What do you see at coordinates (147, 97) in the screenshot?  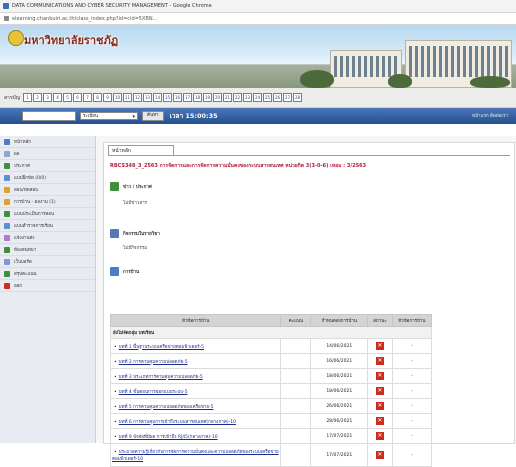 I see `menu-button: 13` at bounding box center [147, 97].